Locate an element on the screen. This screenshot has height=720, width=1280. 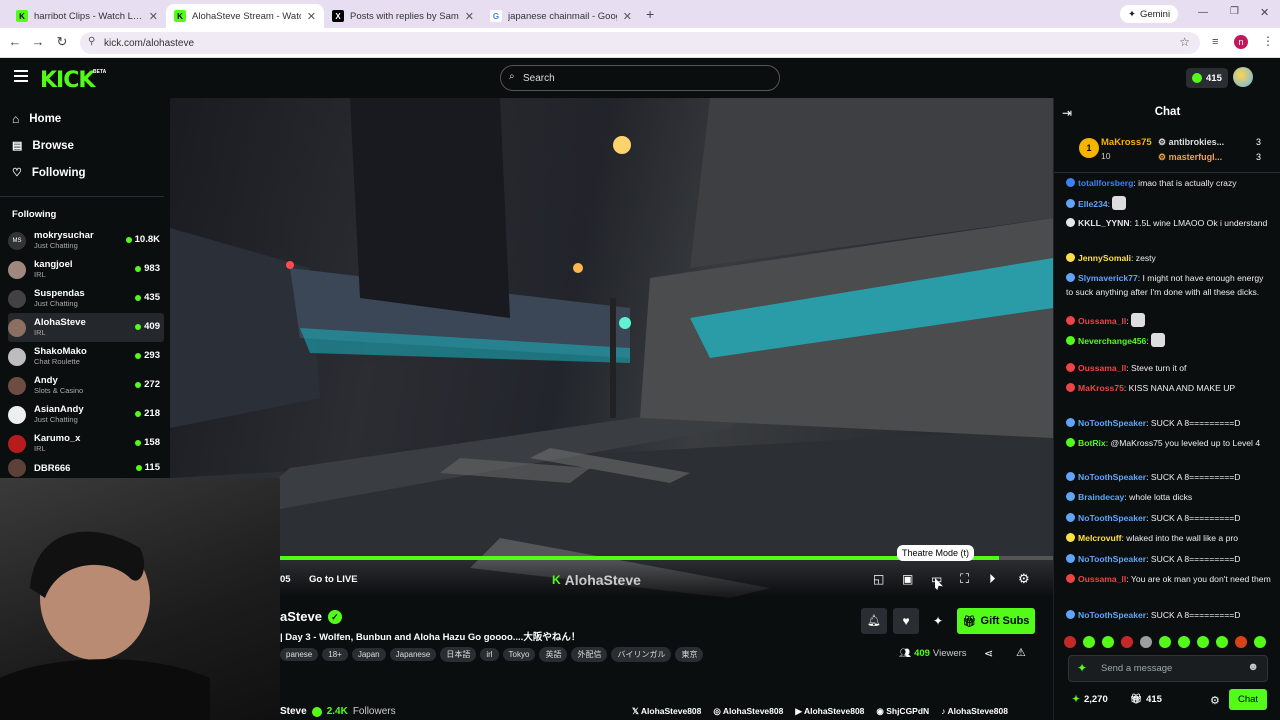
browser-menu-icon: ⋮ is located at coordinates (1268, 41).